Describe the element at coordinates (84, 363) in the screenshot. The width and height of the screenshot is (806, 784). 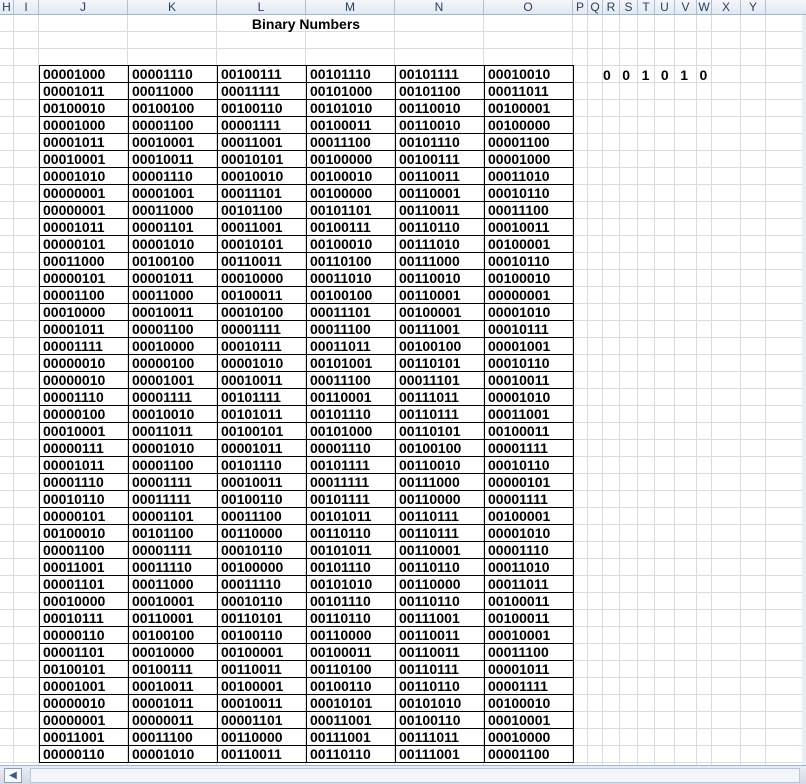
I see `binary-cell: 00000010` at that location.